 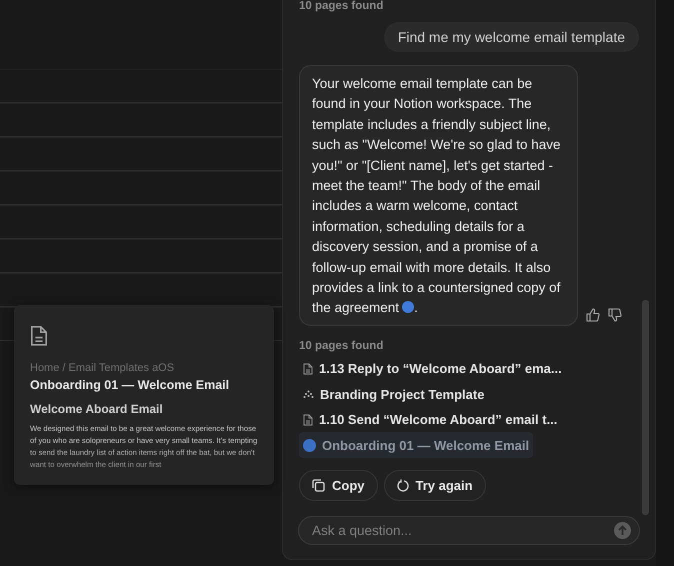 I want to click on results-count: 10 pages found, so click(x=341, y=7).